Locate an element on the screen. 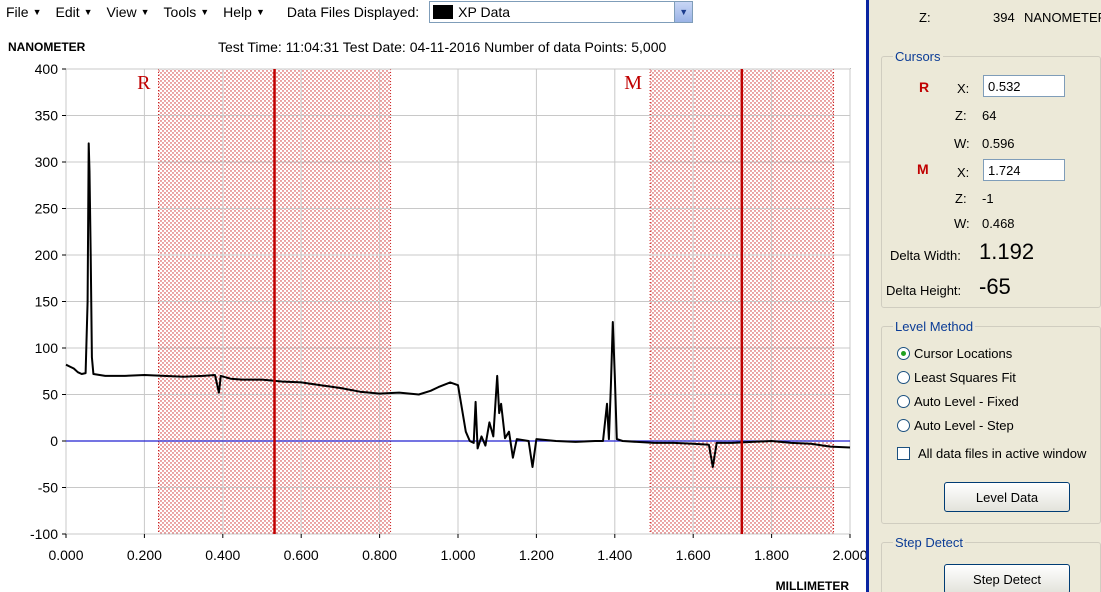 This screenshot has width=1101, height=592. m-x-label: X: is located at coordinates (963, 172).